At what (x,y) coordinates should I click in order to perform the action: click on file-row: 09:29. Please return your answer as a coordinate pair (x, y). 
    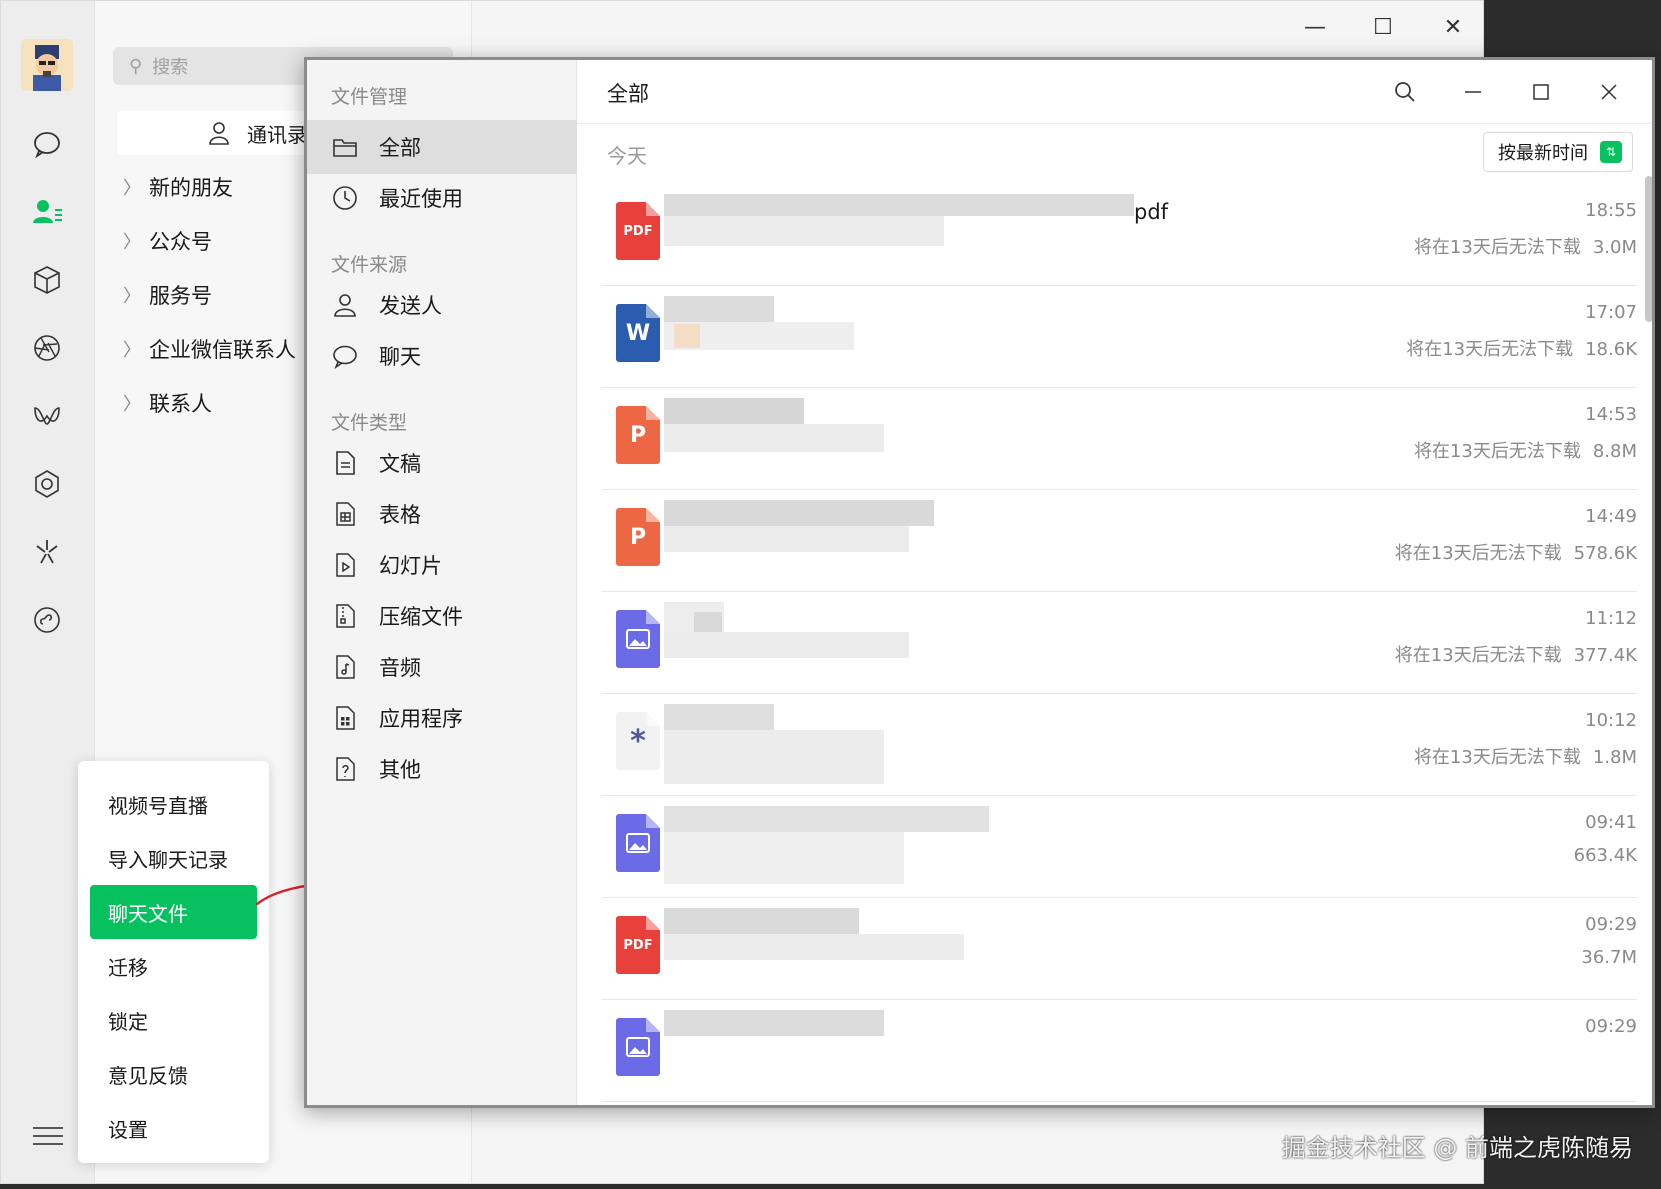
    Looking at the image, I should click on (1119, 1048).